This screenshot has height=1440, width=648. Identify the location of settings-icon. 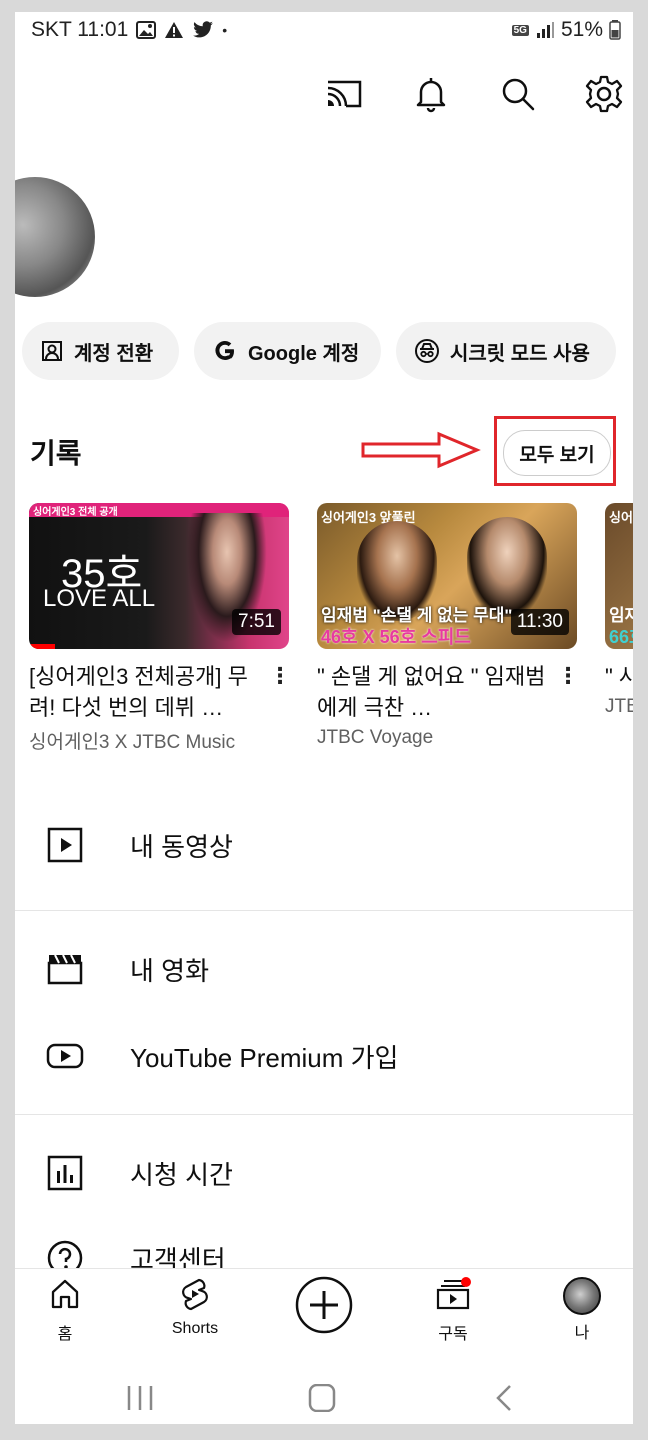
(604, 94).